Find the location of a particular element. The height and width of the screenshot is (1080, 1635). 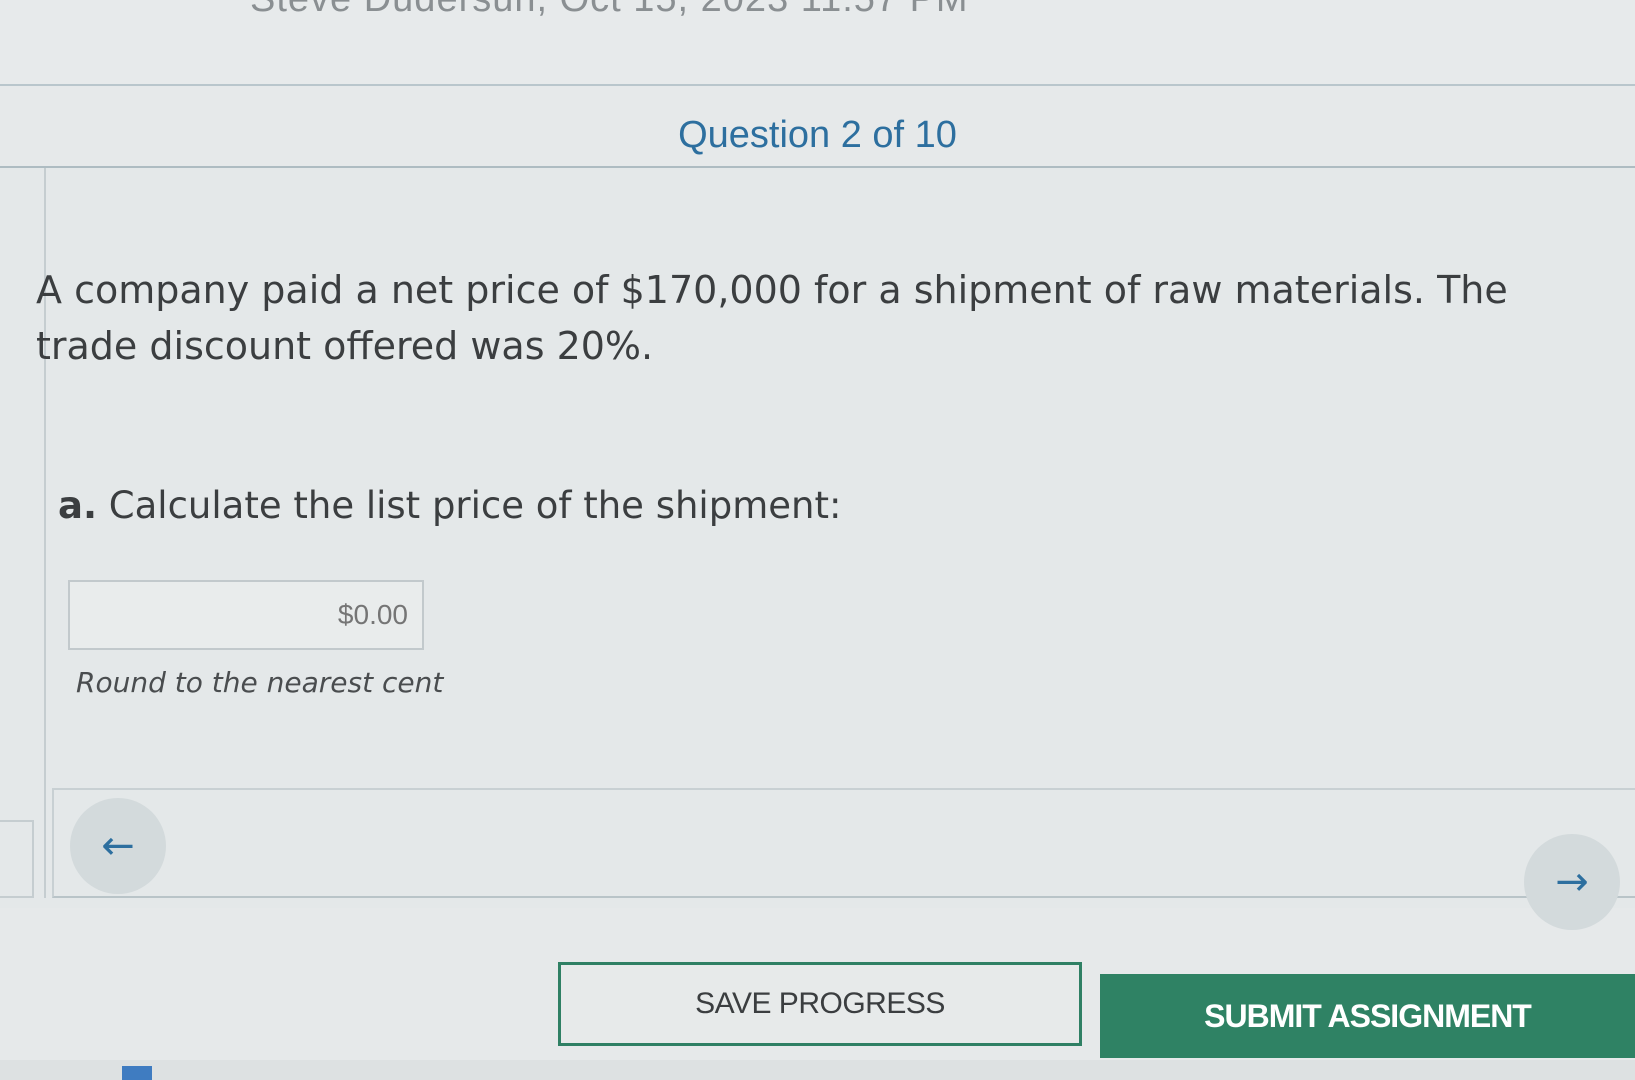

rounding-hint: Round to the nearest cent is located at coordinates (260, 682).